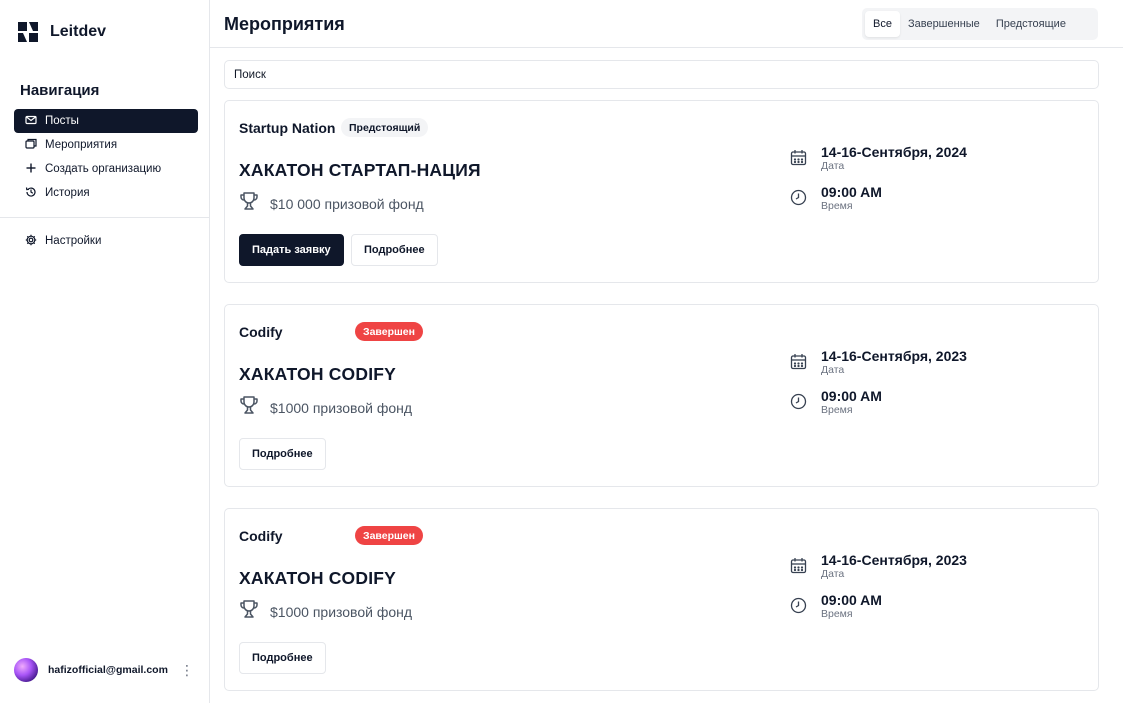 Image resolution: width=1123 pixels, height=703 pixels. I want to click on event-prize: $10 000 призовой фонд, so click(331, 203).